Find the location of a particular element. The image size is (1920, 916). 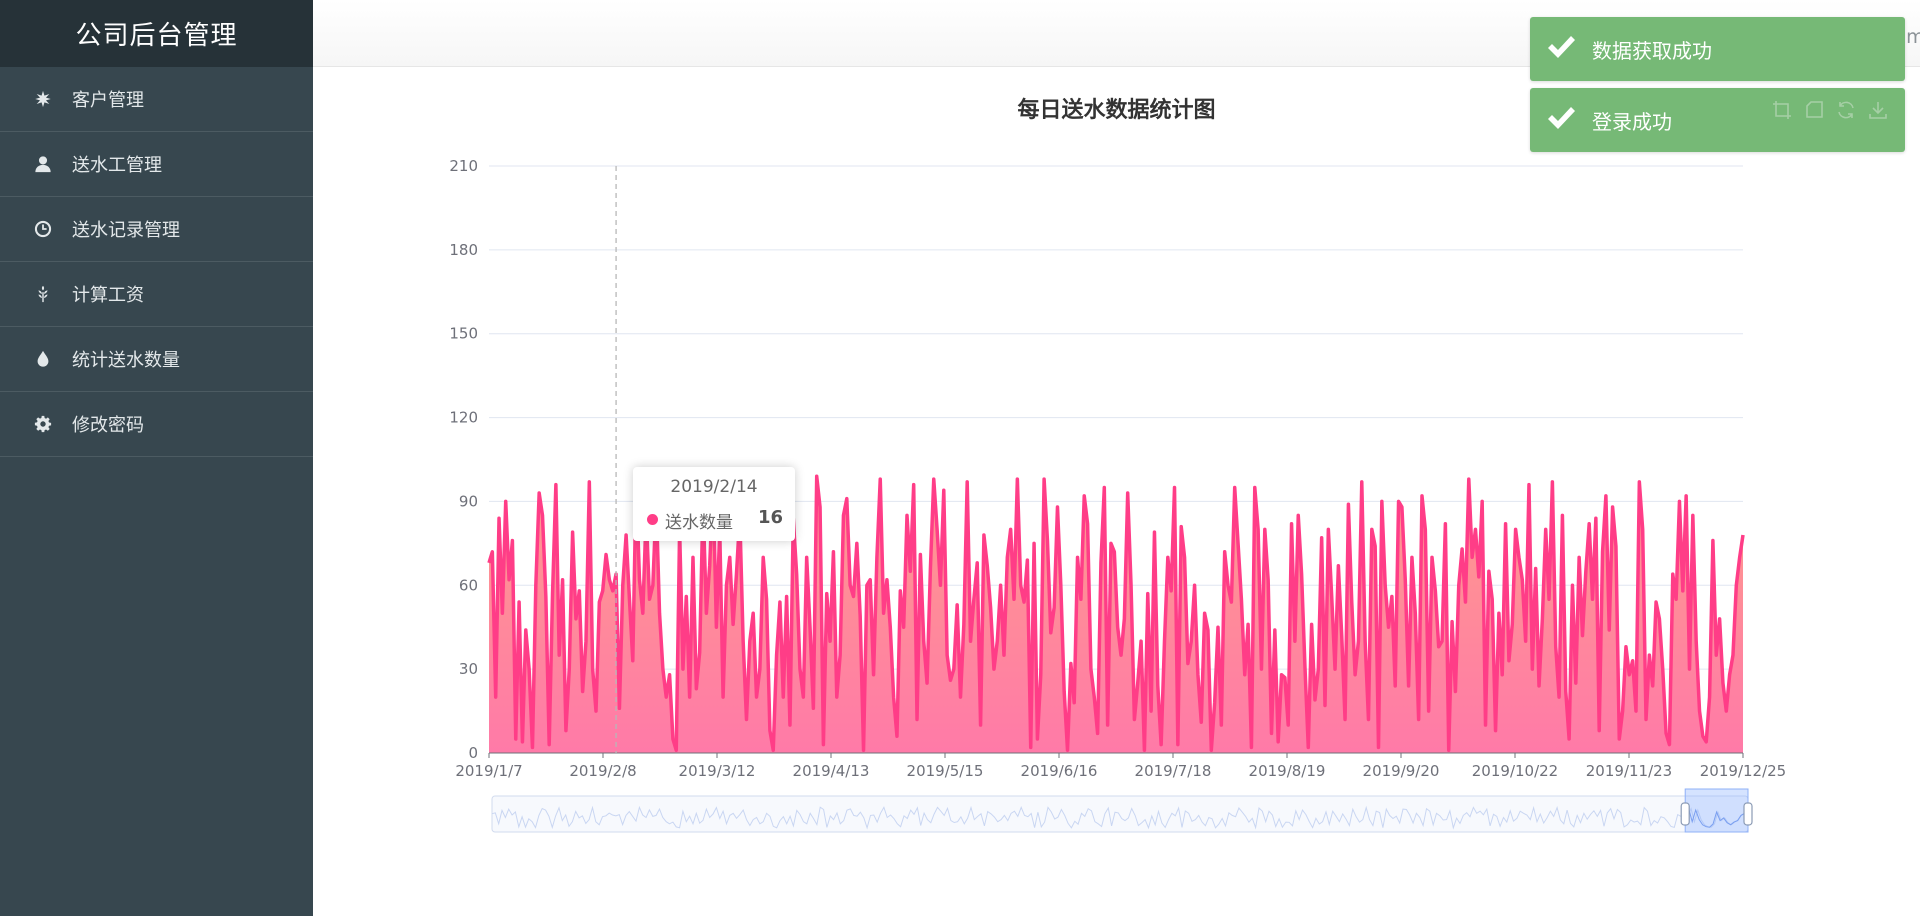

y-tick-label: 210 is located at coordinates (463, 166).